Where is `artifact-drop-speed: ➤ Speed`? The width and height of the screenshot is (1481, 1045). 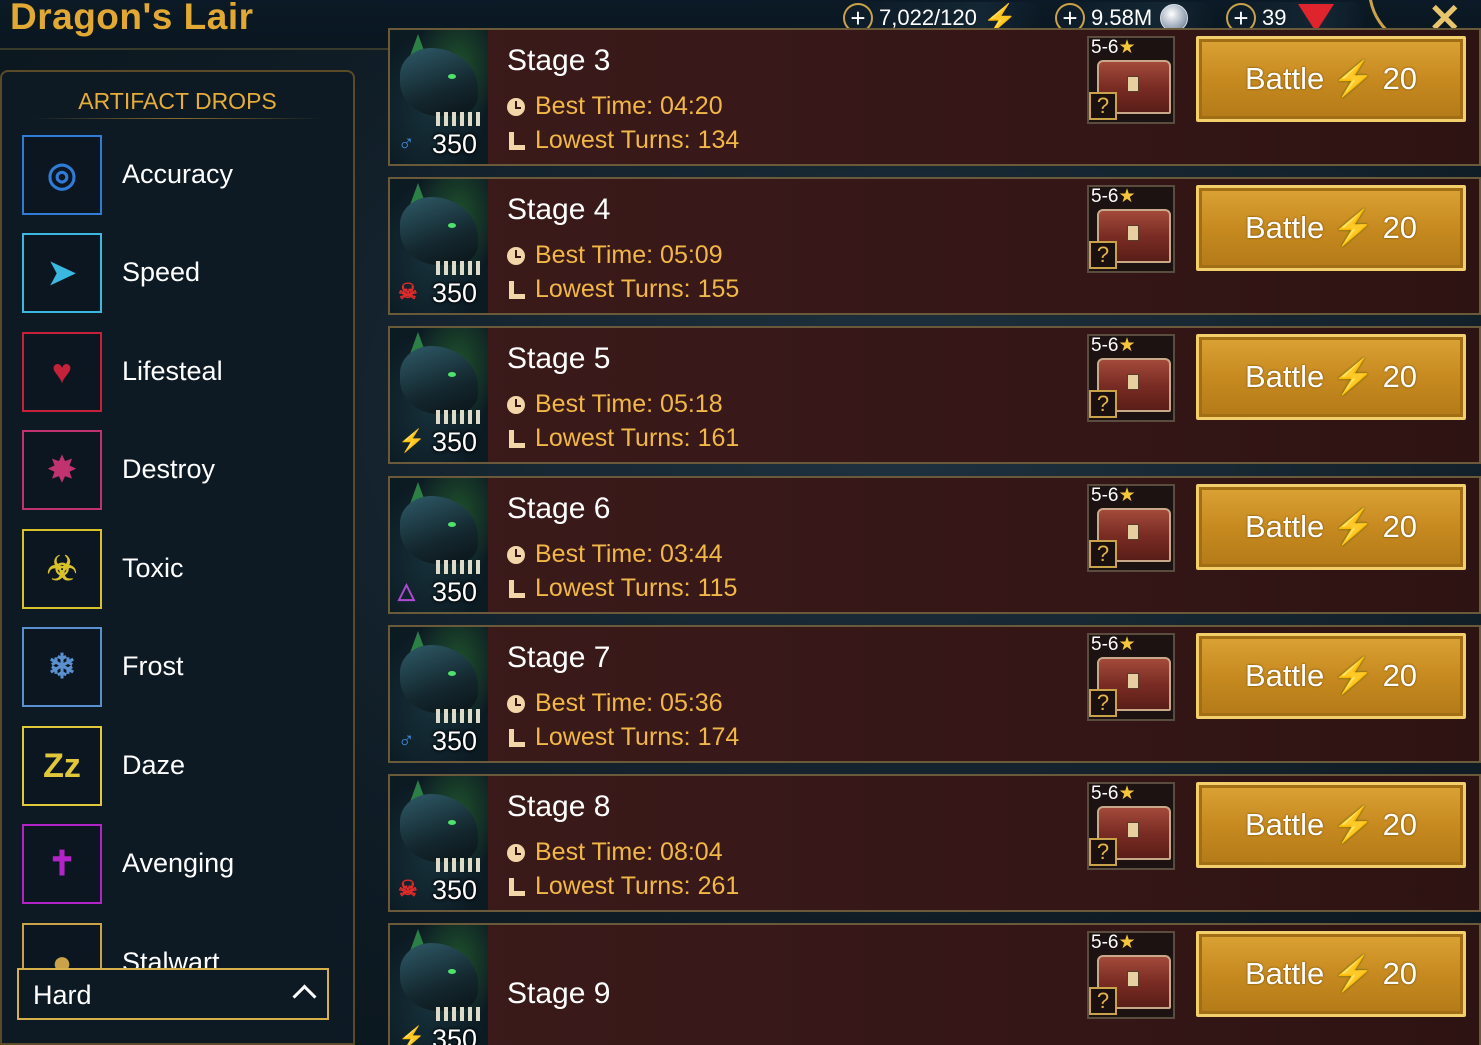
artifact-drop-speed: ➤ Speed is located at coordinates (182, 273).